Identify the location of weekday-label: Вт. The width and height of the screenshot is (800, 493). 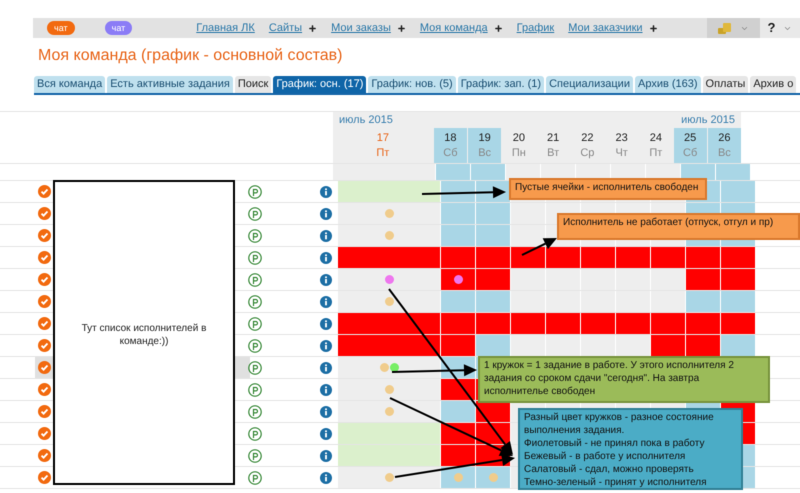
(553, 153).